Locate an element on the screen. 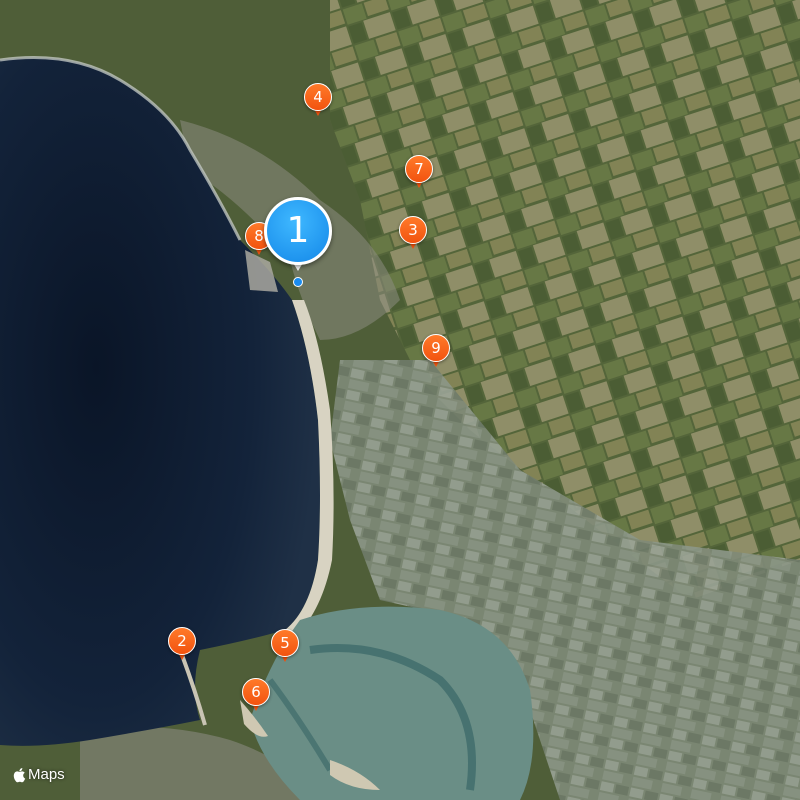  map-pin-6: 6 is located at coordinates (256, 696).